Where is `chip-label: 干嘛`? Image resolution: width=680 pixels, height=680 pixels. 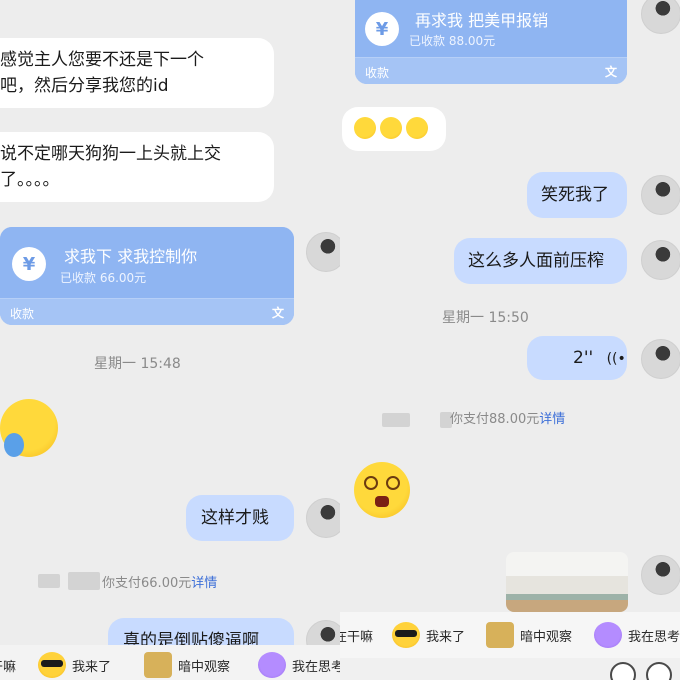
chip-label: 干嘛 is located at coordinates (8, 667).